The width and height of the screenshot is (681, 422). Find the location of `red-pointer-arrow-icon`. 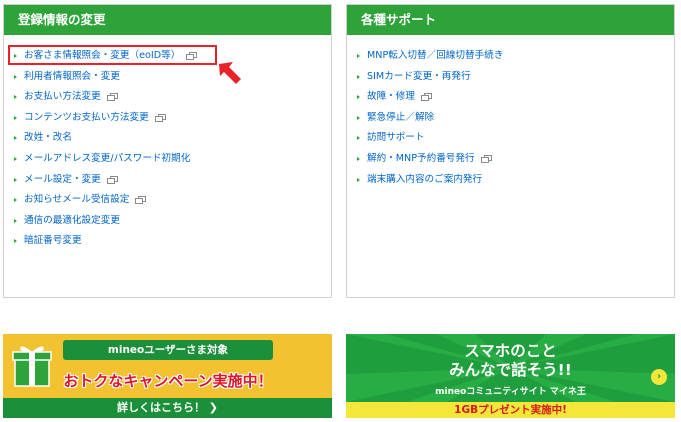

red-pointer-arrow-icon is located at coordinates (230, 73).